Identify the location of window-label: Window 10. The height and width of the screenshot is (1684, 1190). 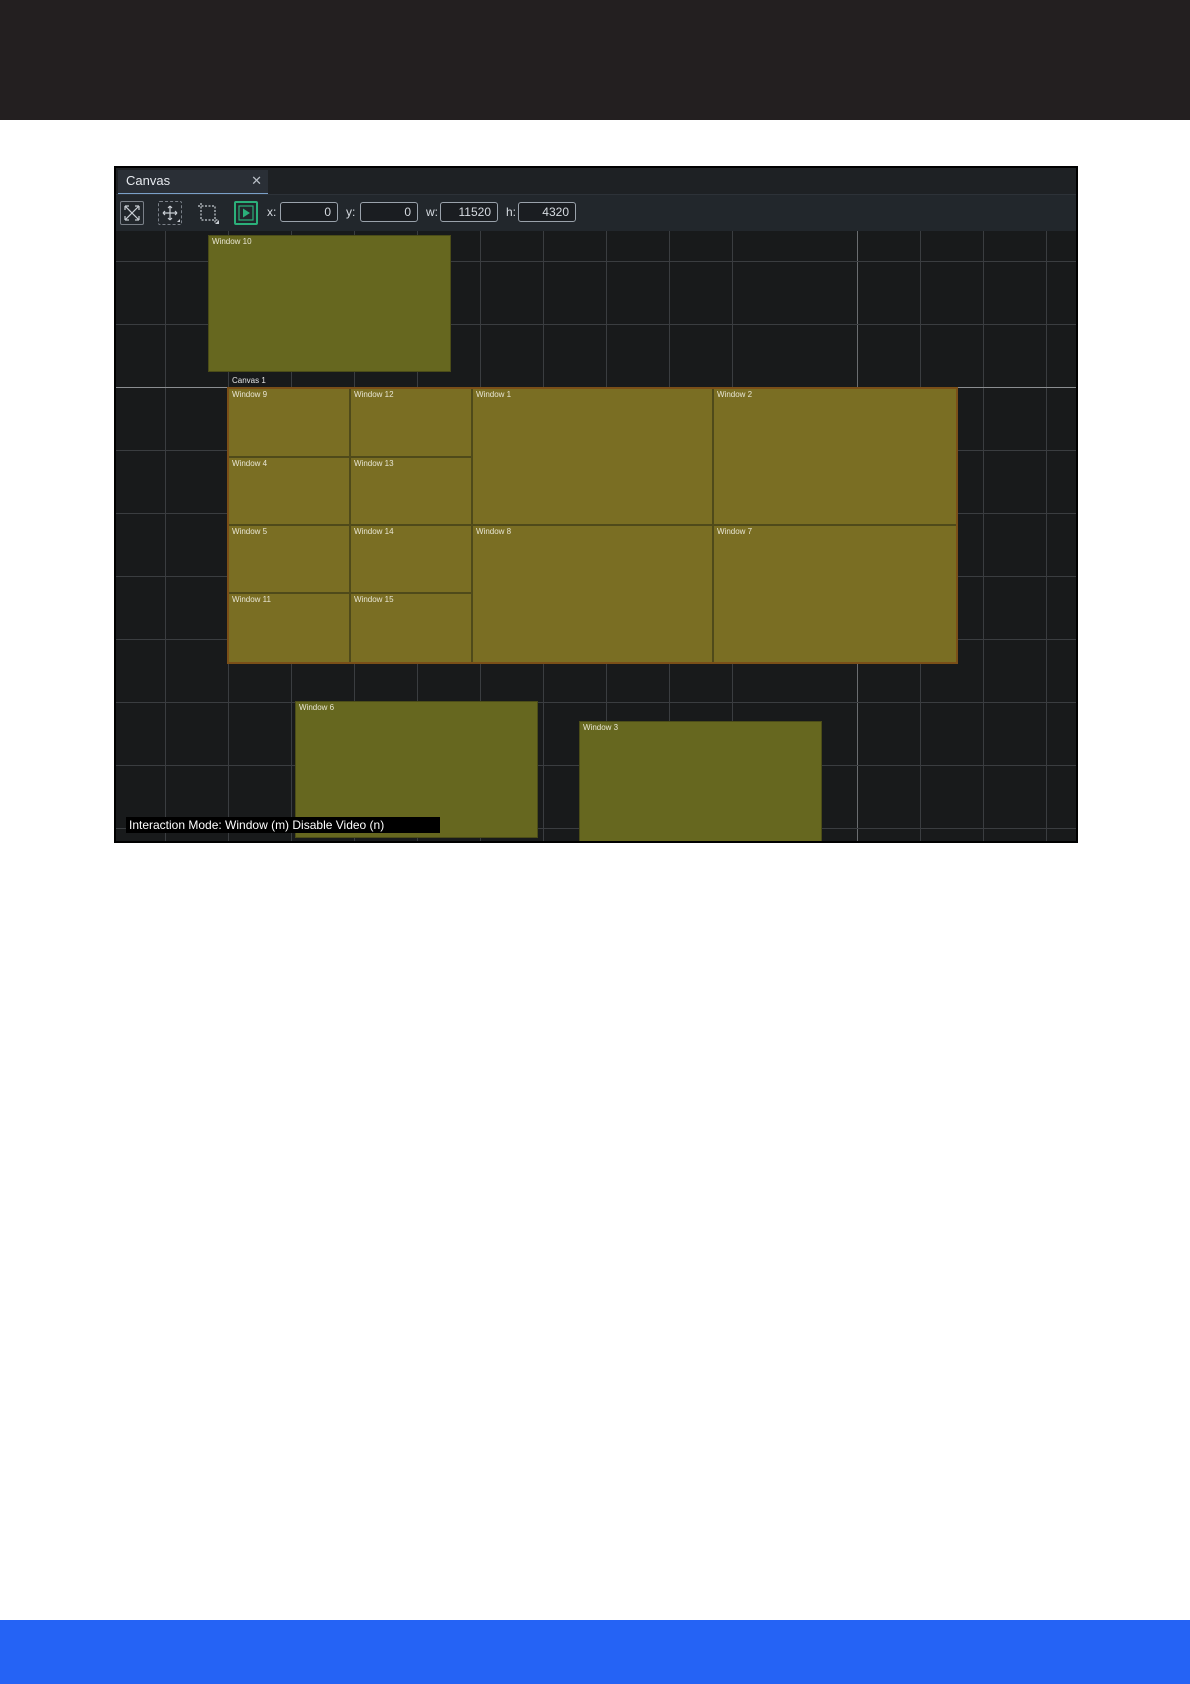
(232, 241).